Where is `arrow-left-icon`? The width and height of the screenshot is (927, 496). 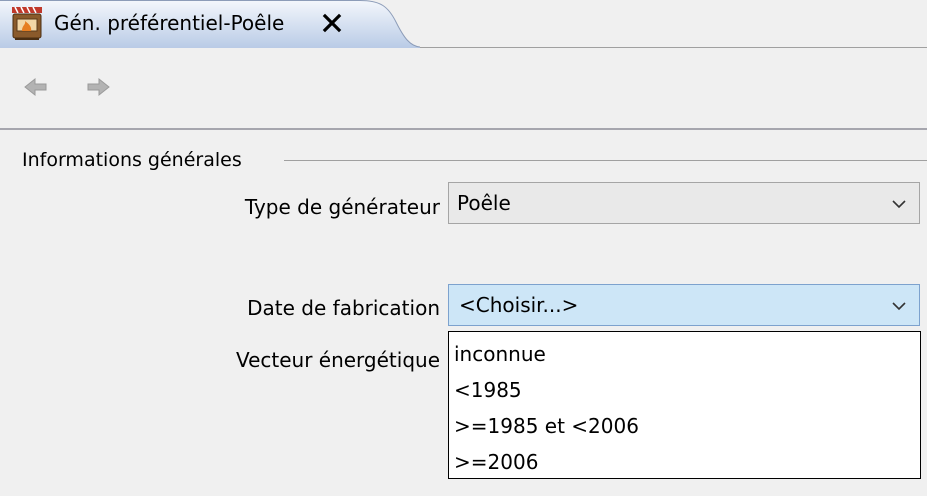
arrow-left-icon is located at coordinates (36, 87).